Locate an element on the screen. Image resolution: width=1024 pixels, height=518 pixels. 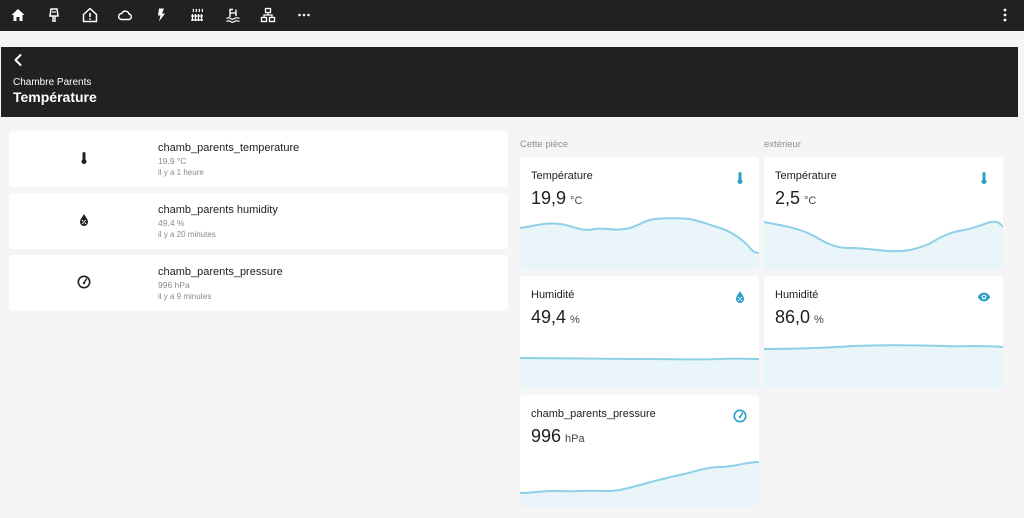
sensor-card-room-humidity: Humidité 49,4% is located at coordinates (639, 332).